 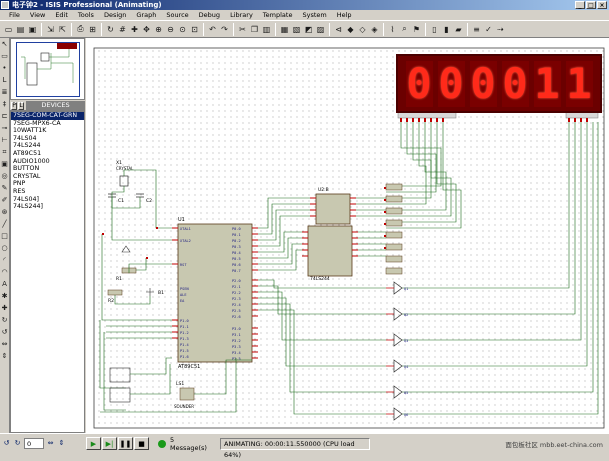 I want to click on menu-file: File, so click(x=14, y=15).